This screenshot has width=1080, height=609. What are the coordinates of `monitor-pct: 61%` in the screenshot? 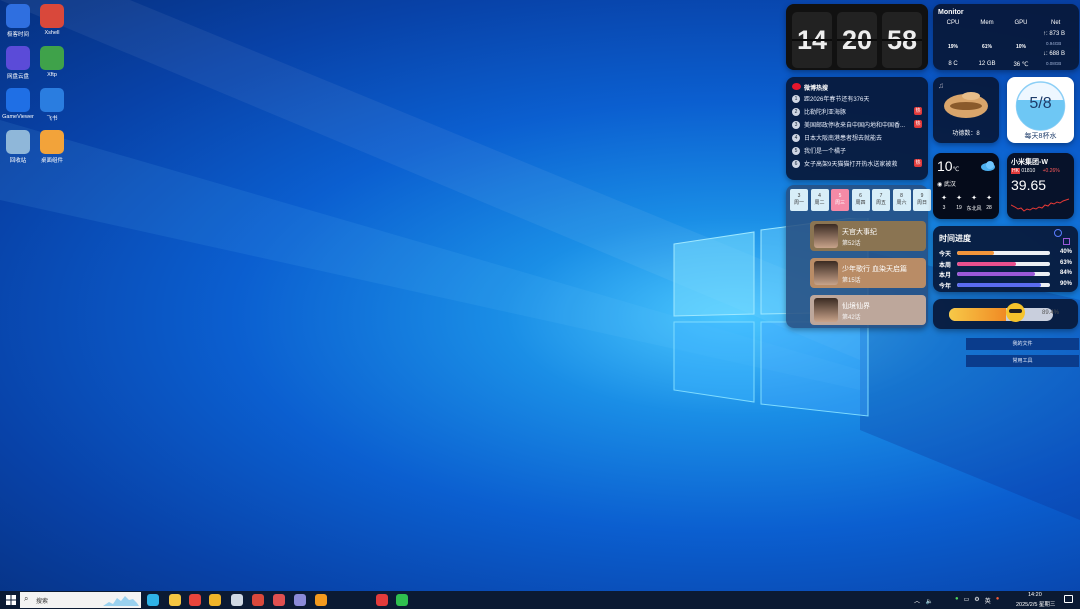 It's located at (986, 47).